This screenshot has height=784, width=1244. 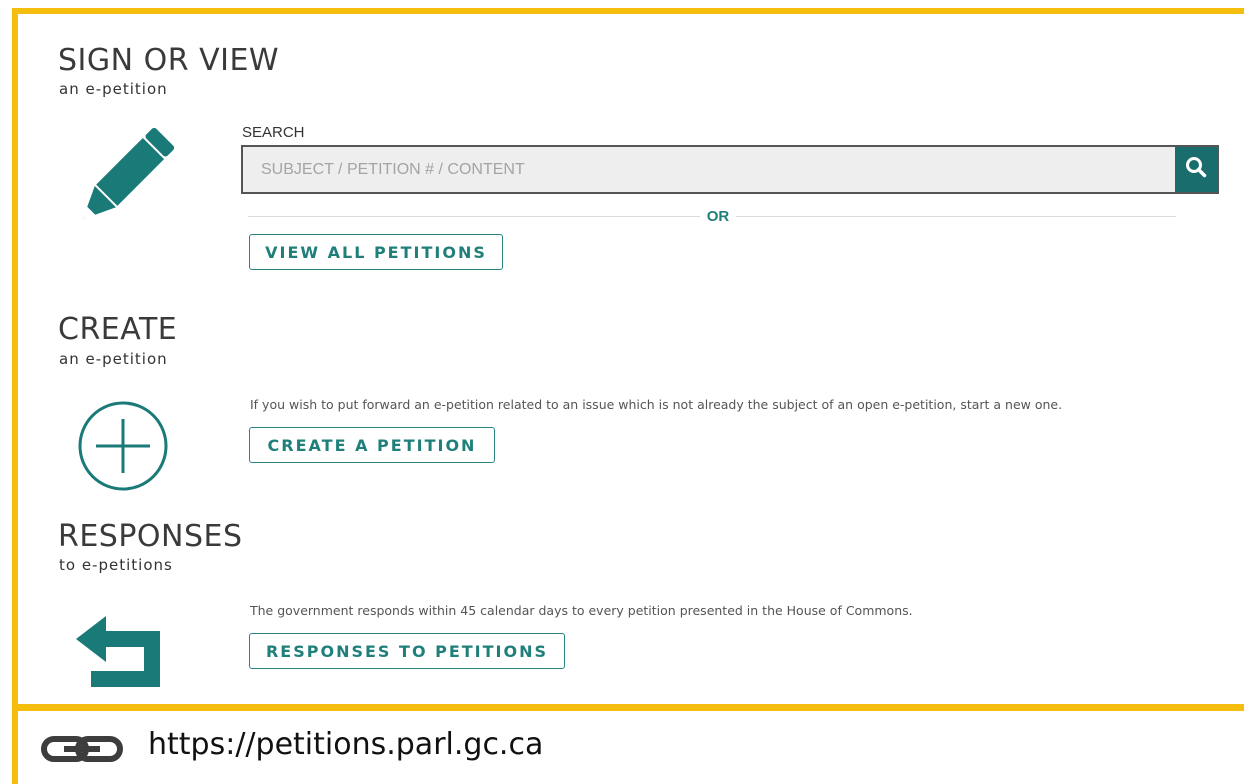 I want to click on sign-section-subtitle: an e-petition, so click(x=113, y=89).